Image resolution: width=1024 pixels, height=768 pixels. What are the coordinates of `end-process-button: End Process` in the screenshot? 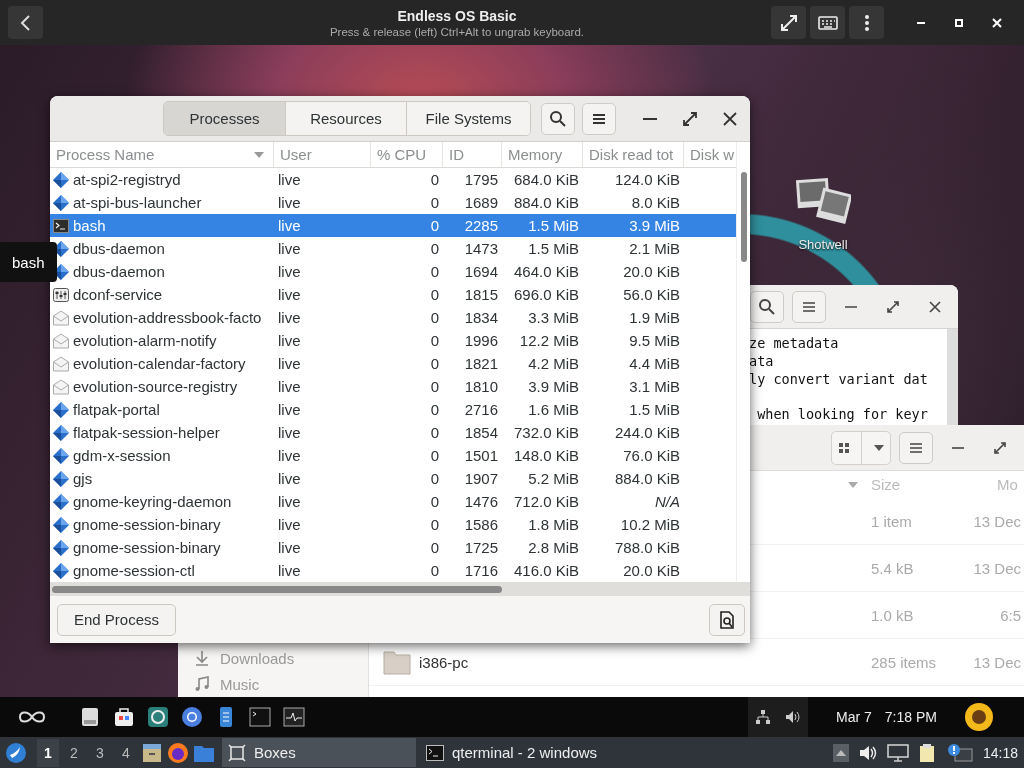 It's located at (117, 619).